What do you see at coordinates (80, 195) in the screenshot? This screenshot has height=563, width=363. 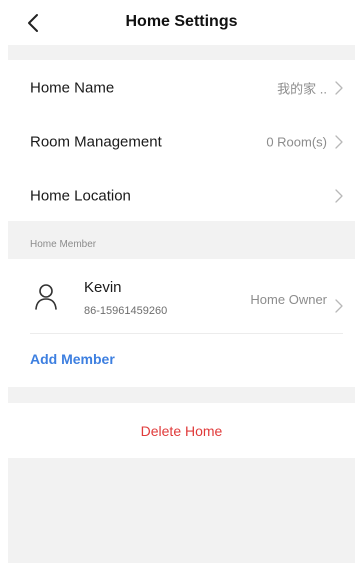 I see `home-location-label: Home Location` at bounding box center [80, 195].